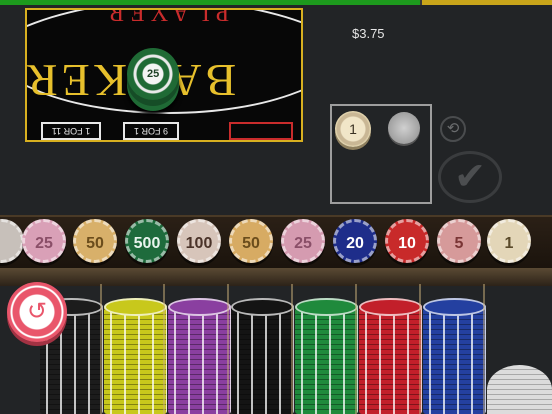 The height and width of the screenshot is (414, 552). I want to click on yellow-chip-stack, so click(135, 360).